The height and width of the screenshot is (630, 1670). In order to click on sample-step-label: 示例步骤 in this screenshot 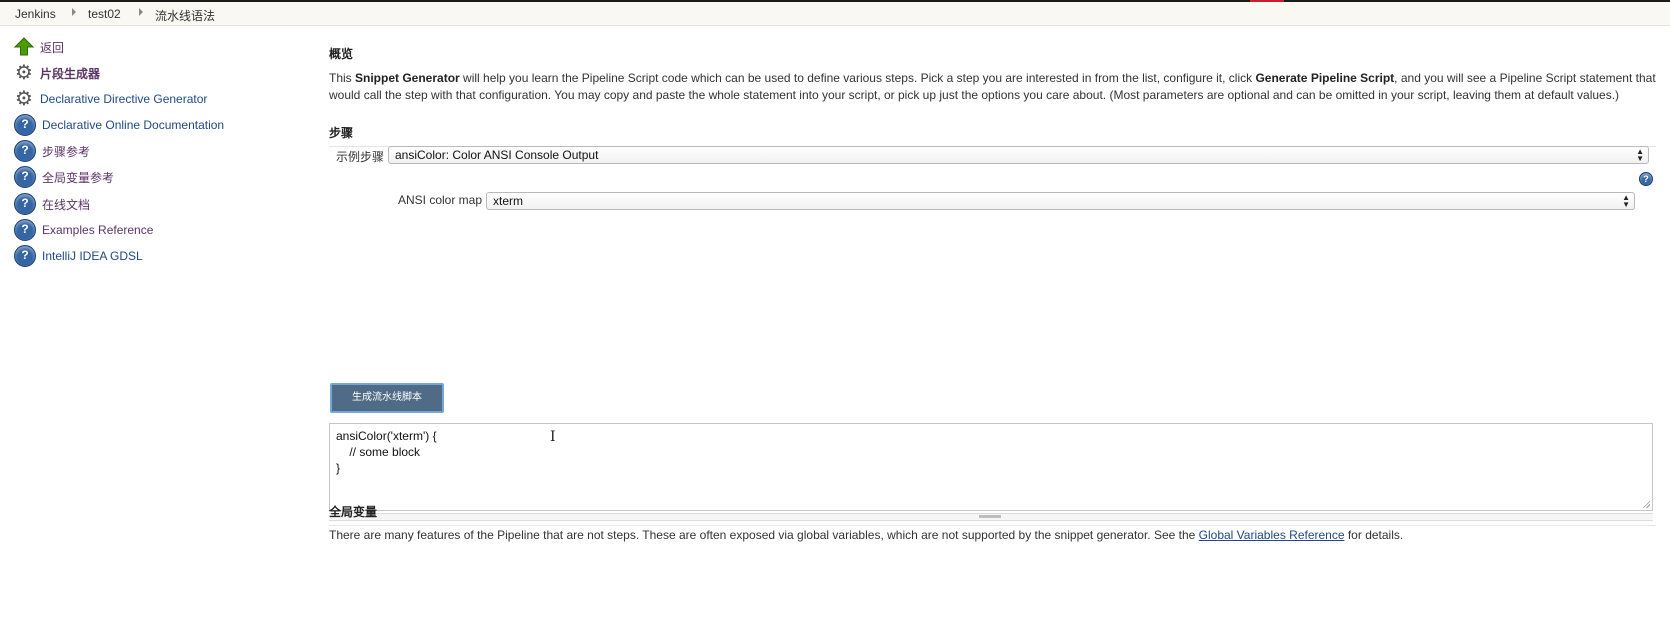, I will do `click(360, 157)`.